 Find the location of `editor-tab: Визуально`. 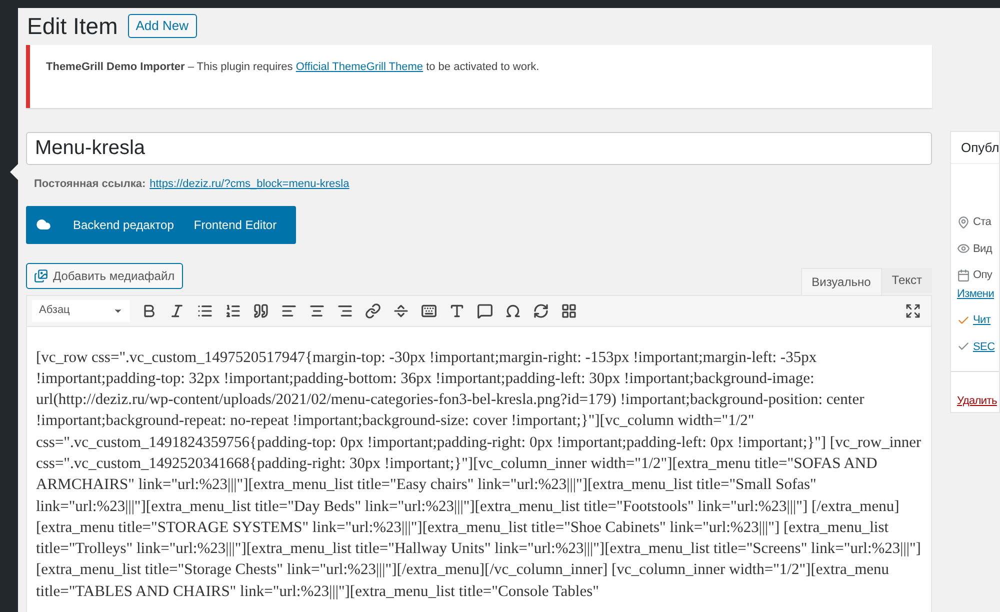

editor-tab: Визуально is located at coordinates (841, 281).